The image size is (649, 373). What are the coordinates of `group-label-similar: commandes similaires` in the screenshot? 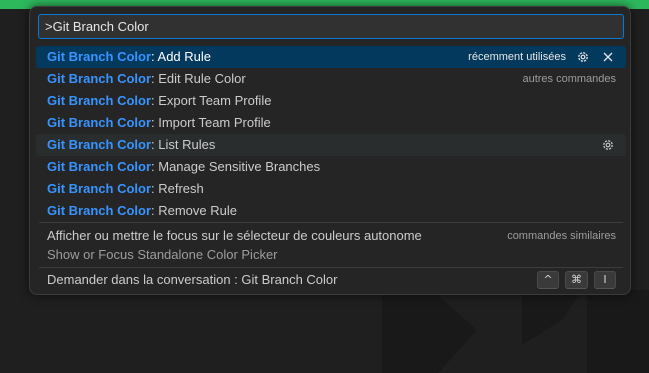 It's located at (561, 235).